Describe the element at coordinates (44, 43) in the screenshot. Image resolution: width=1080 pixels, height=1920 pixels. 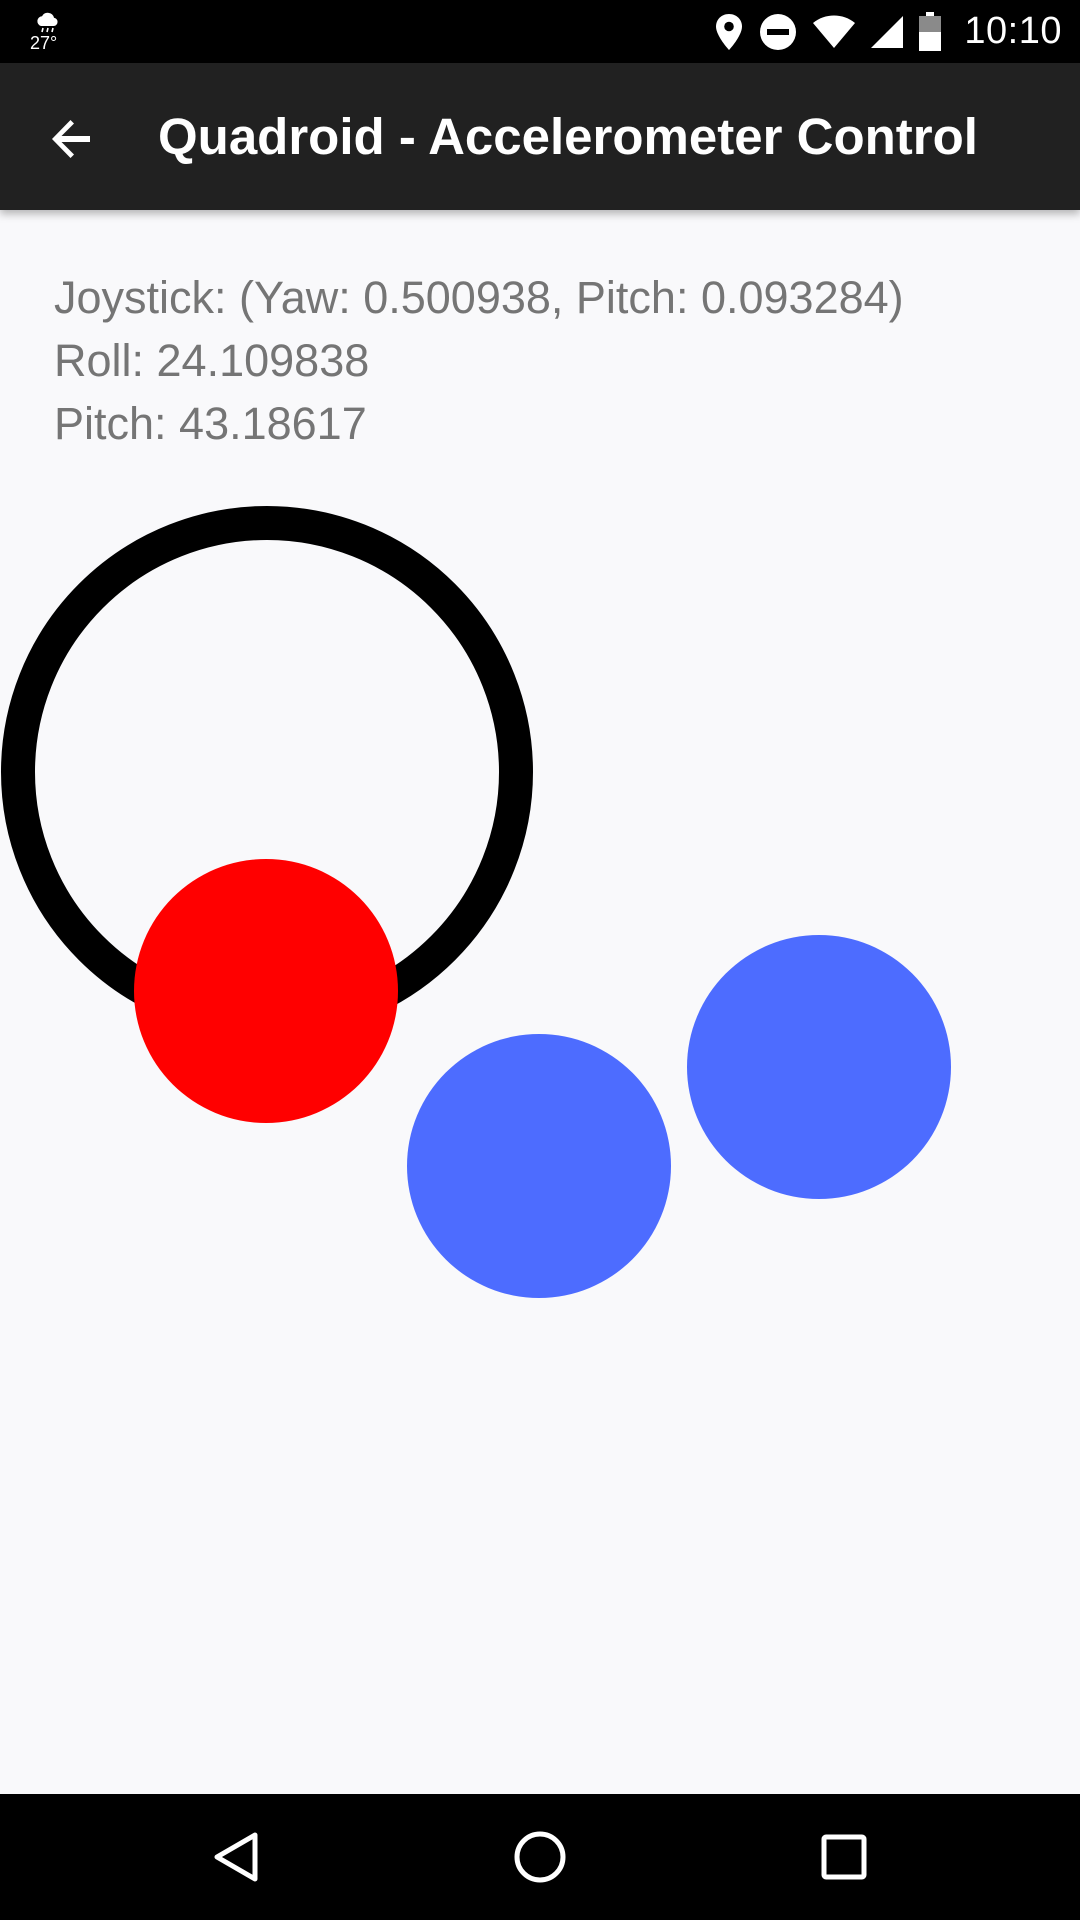
I see `weather-temperature: 27°` at that location.